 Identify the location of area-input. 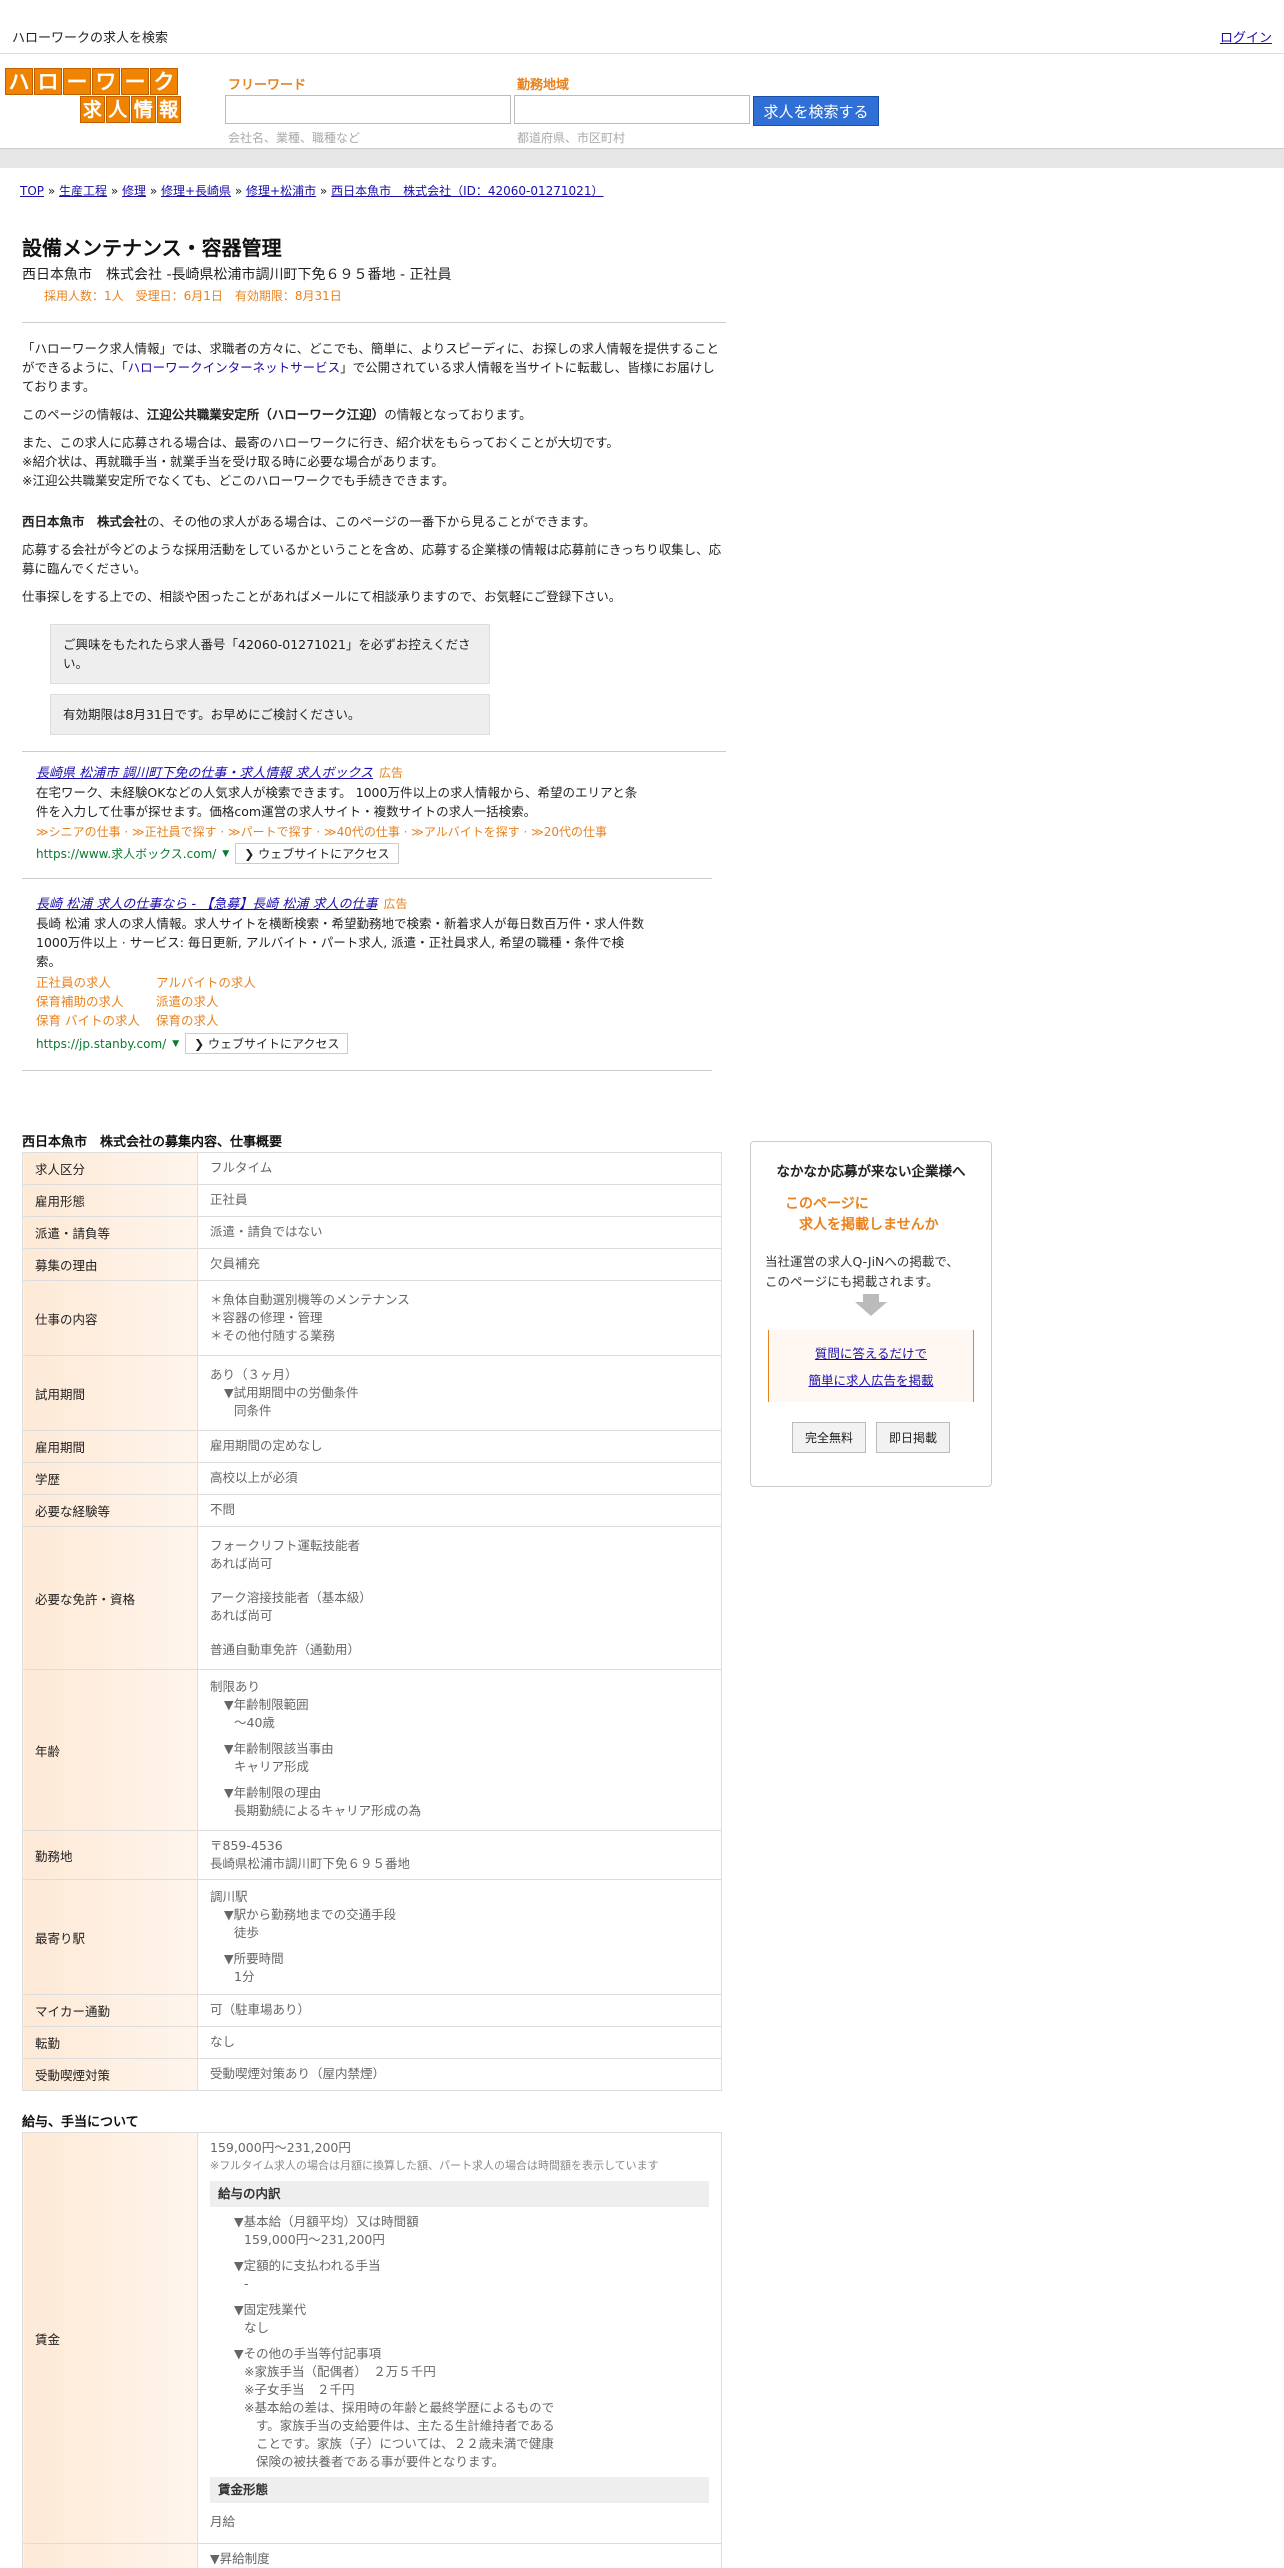
(632, 109).